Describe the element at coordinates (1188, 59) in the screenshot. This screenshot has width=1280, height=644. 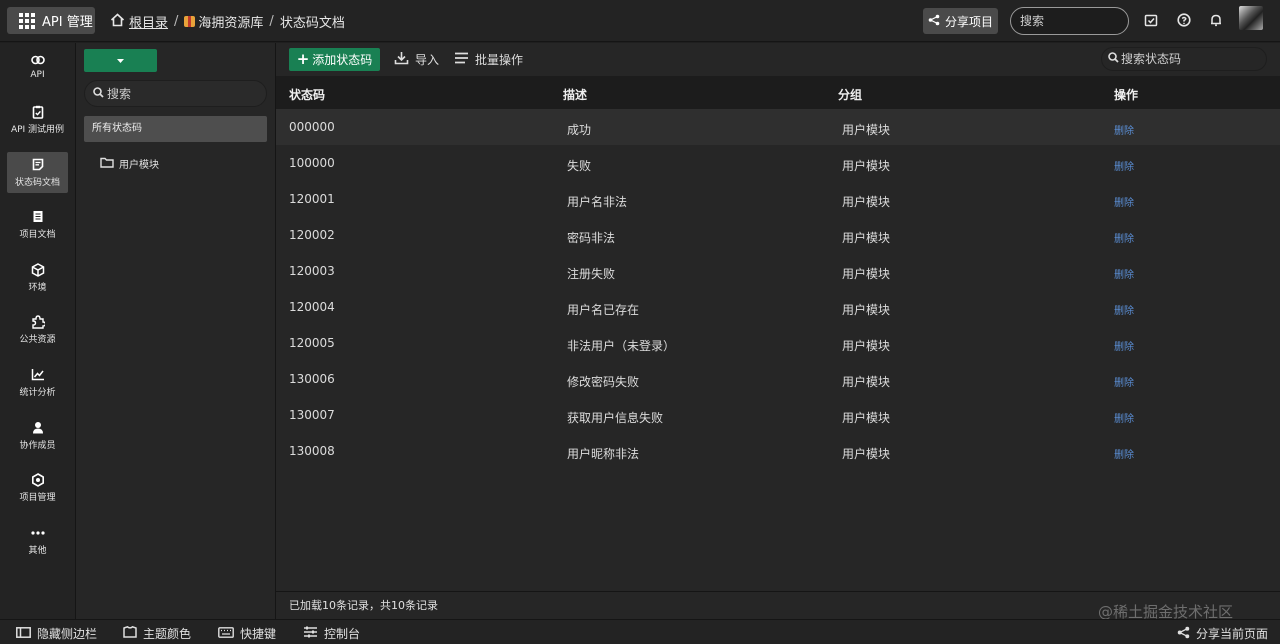
I see `status-code-search-input` at that location.